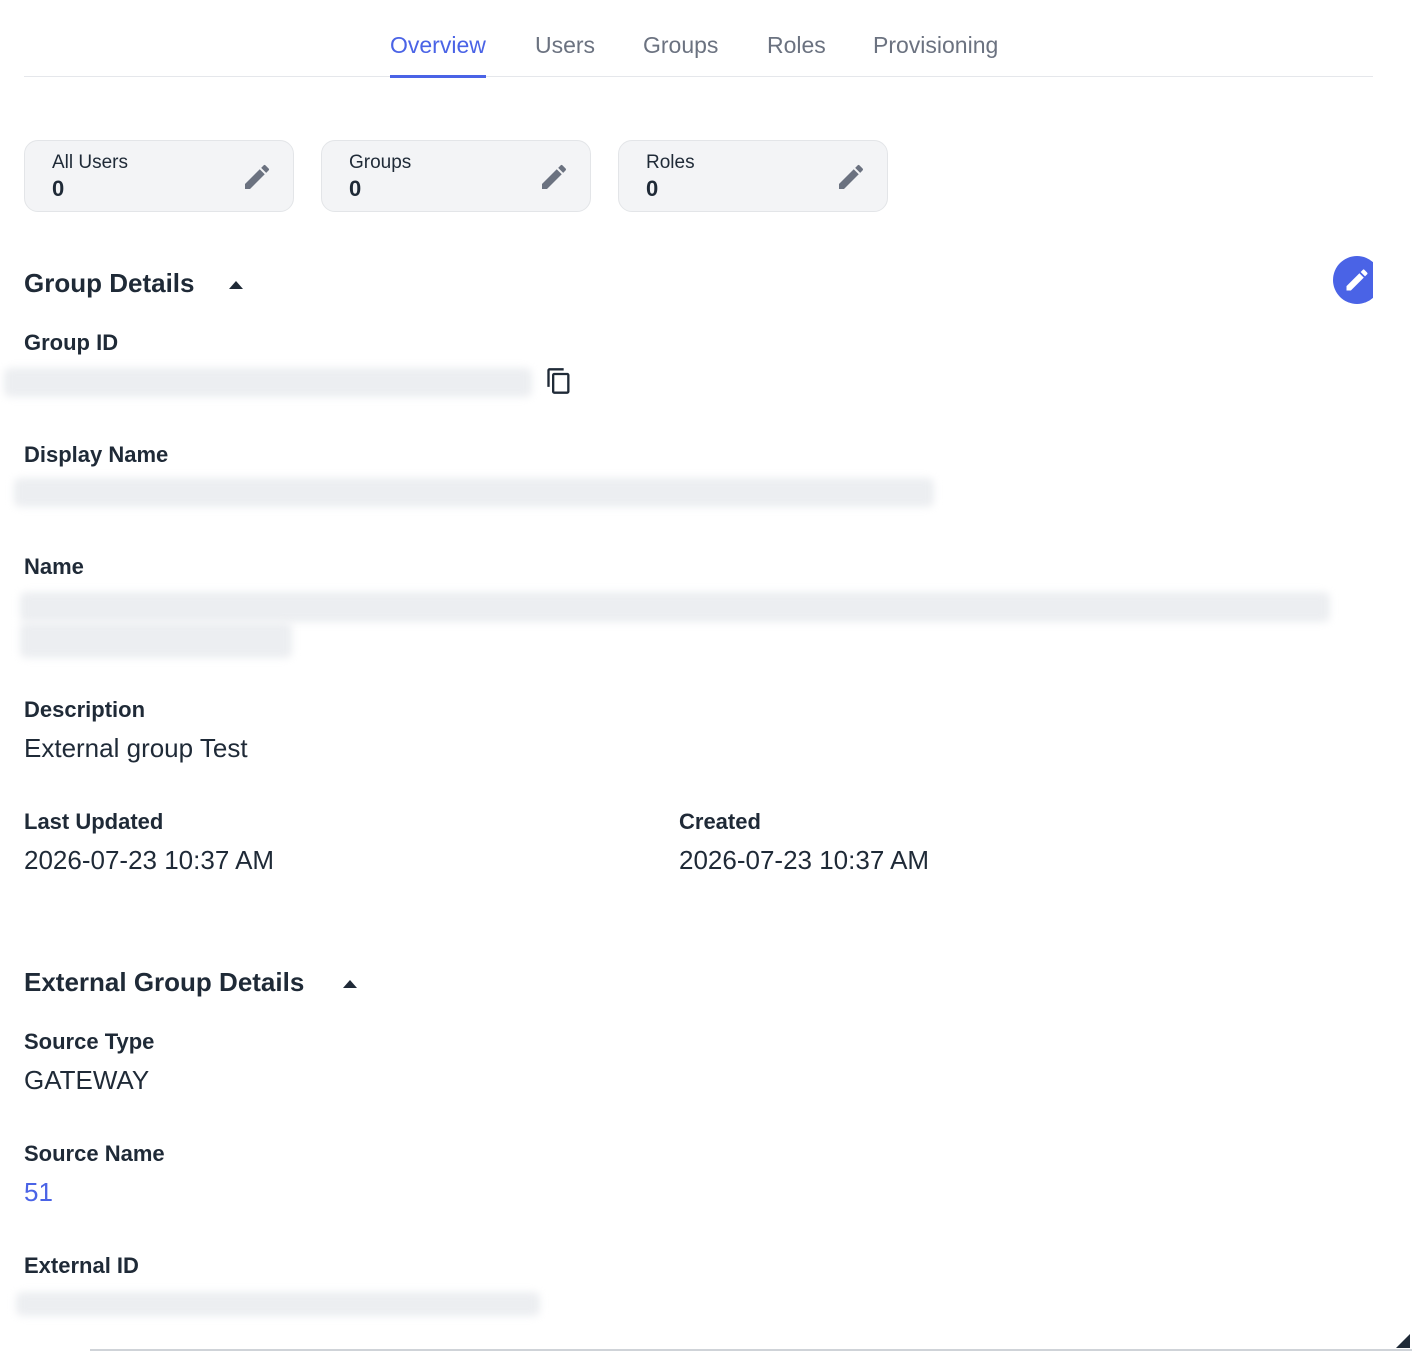 The image size is (1412, 1352). Describe the element at coordinates (94, 821) in the screenshot. I see `last-updated-label: Last Updated` at that location.